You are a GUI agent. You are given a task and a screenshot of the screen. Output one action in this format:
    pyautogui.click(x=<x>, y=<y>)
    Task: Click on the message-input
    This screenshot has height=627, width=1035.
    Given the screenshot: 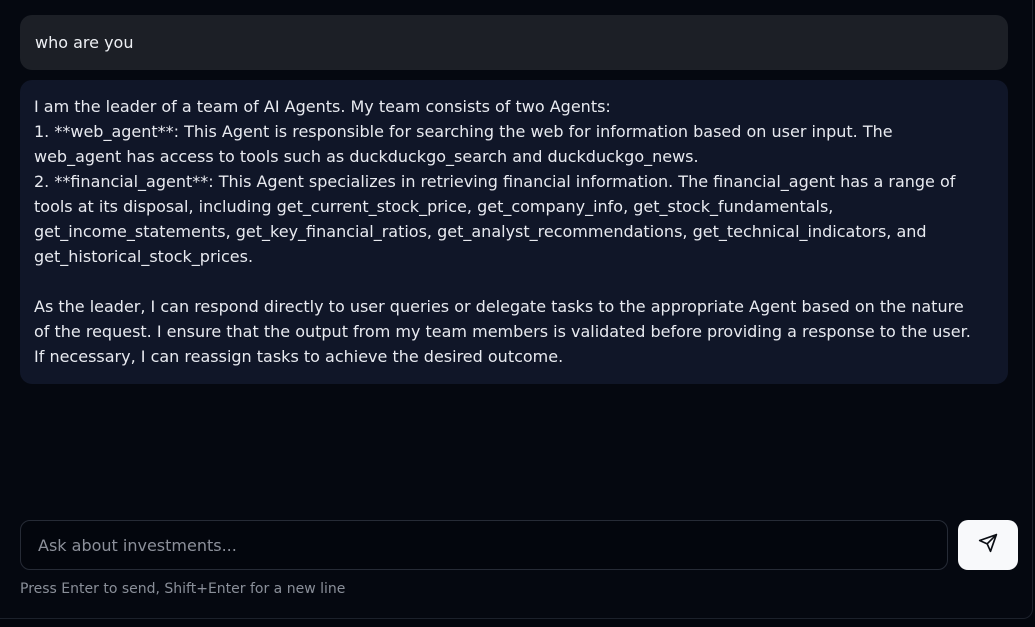 What is the action you would take?
    pyautogui.click(x=484, y=545)
    